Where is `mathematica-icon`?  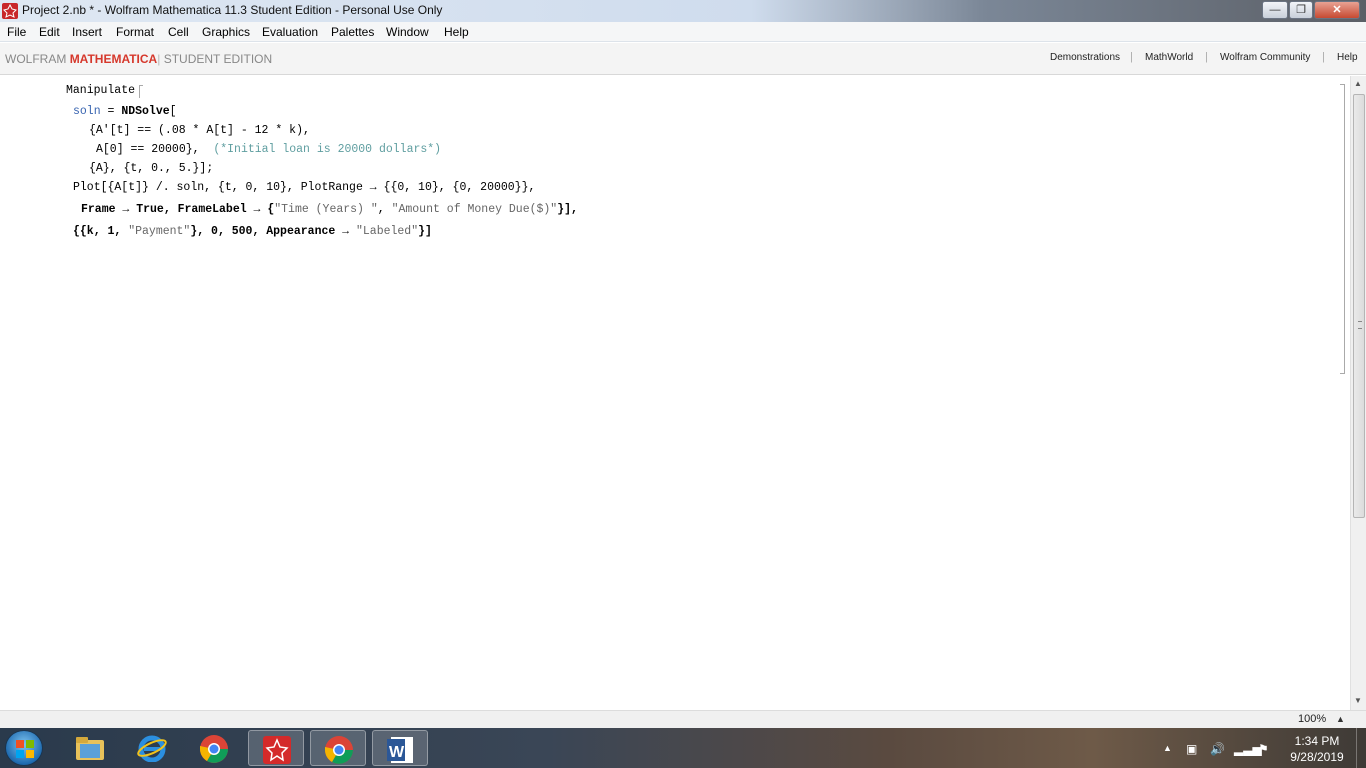 mathematica-icon is located at coordinates (277, 750).